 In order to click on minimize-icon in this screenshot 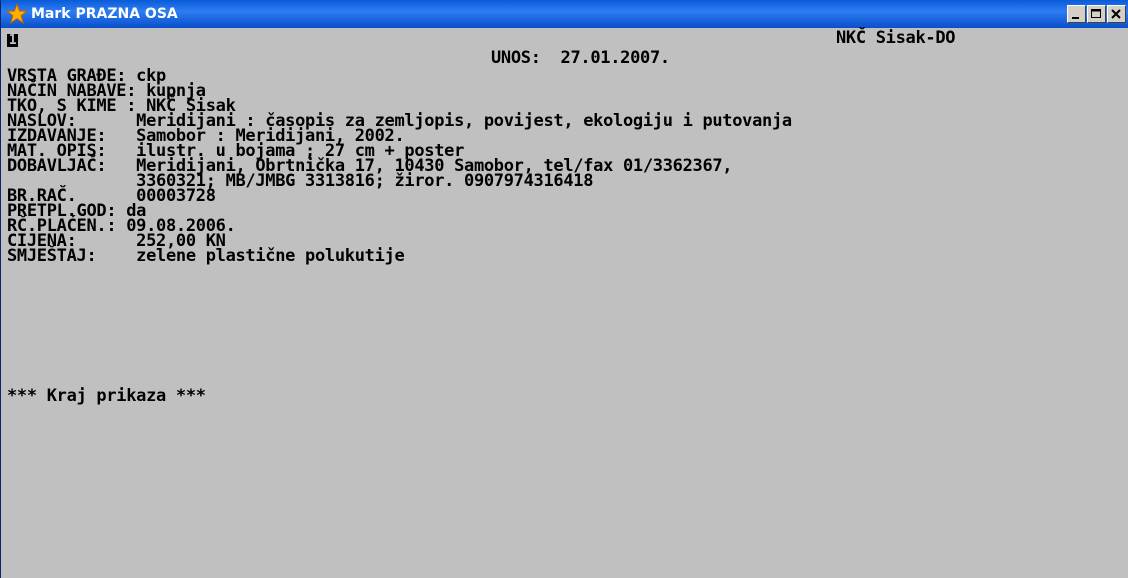, I will do `click(1075, 18)`.